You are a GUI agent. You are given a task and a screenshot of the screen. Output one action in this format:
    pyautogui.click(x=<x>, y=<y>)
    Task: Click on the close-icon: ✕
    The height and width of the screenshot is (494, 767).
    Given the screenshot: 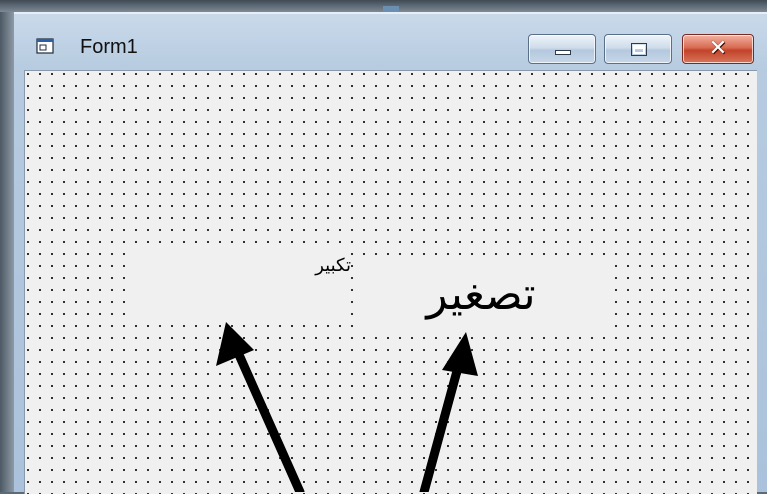 What is the action you would take?
    pyautogui.click(x=718, y=48)
    